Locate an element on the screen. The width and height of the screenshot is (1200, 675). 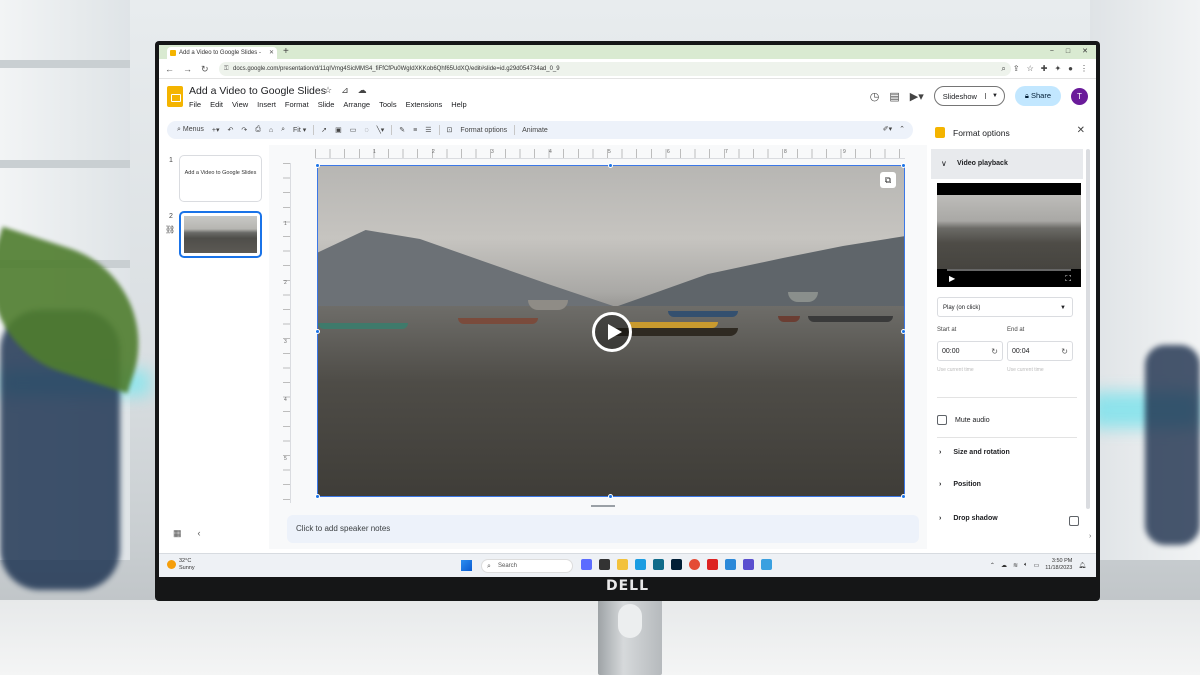
new-tab-button: + is located at coordinates (286, 52).